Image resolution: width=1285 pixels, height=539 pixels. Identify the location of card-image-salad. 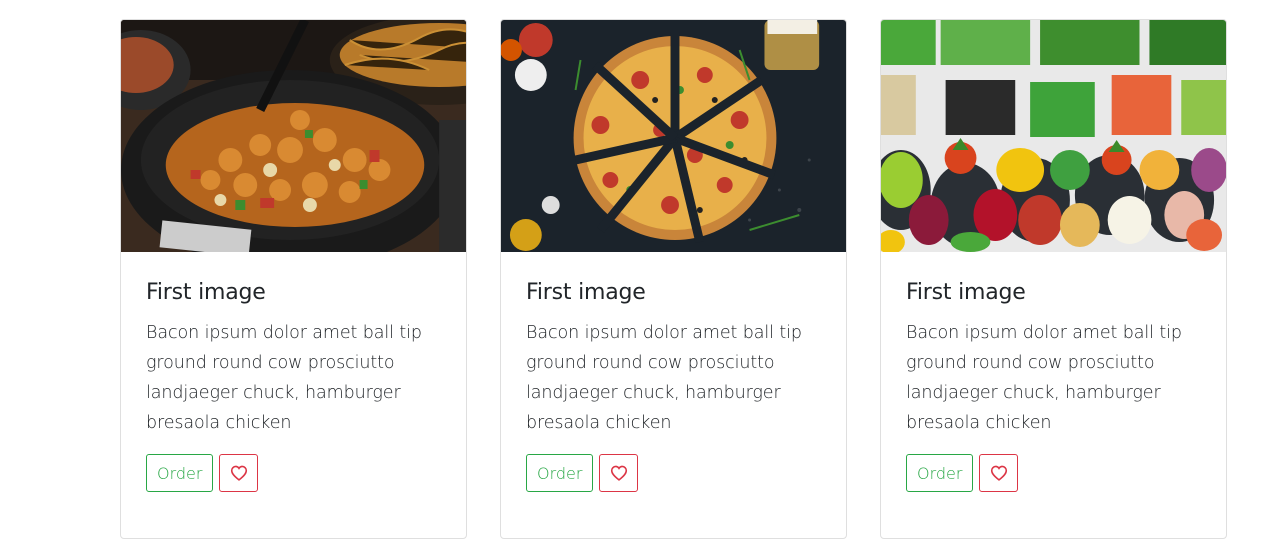
(1053, 136).